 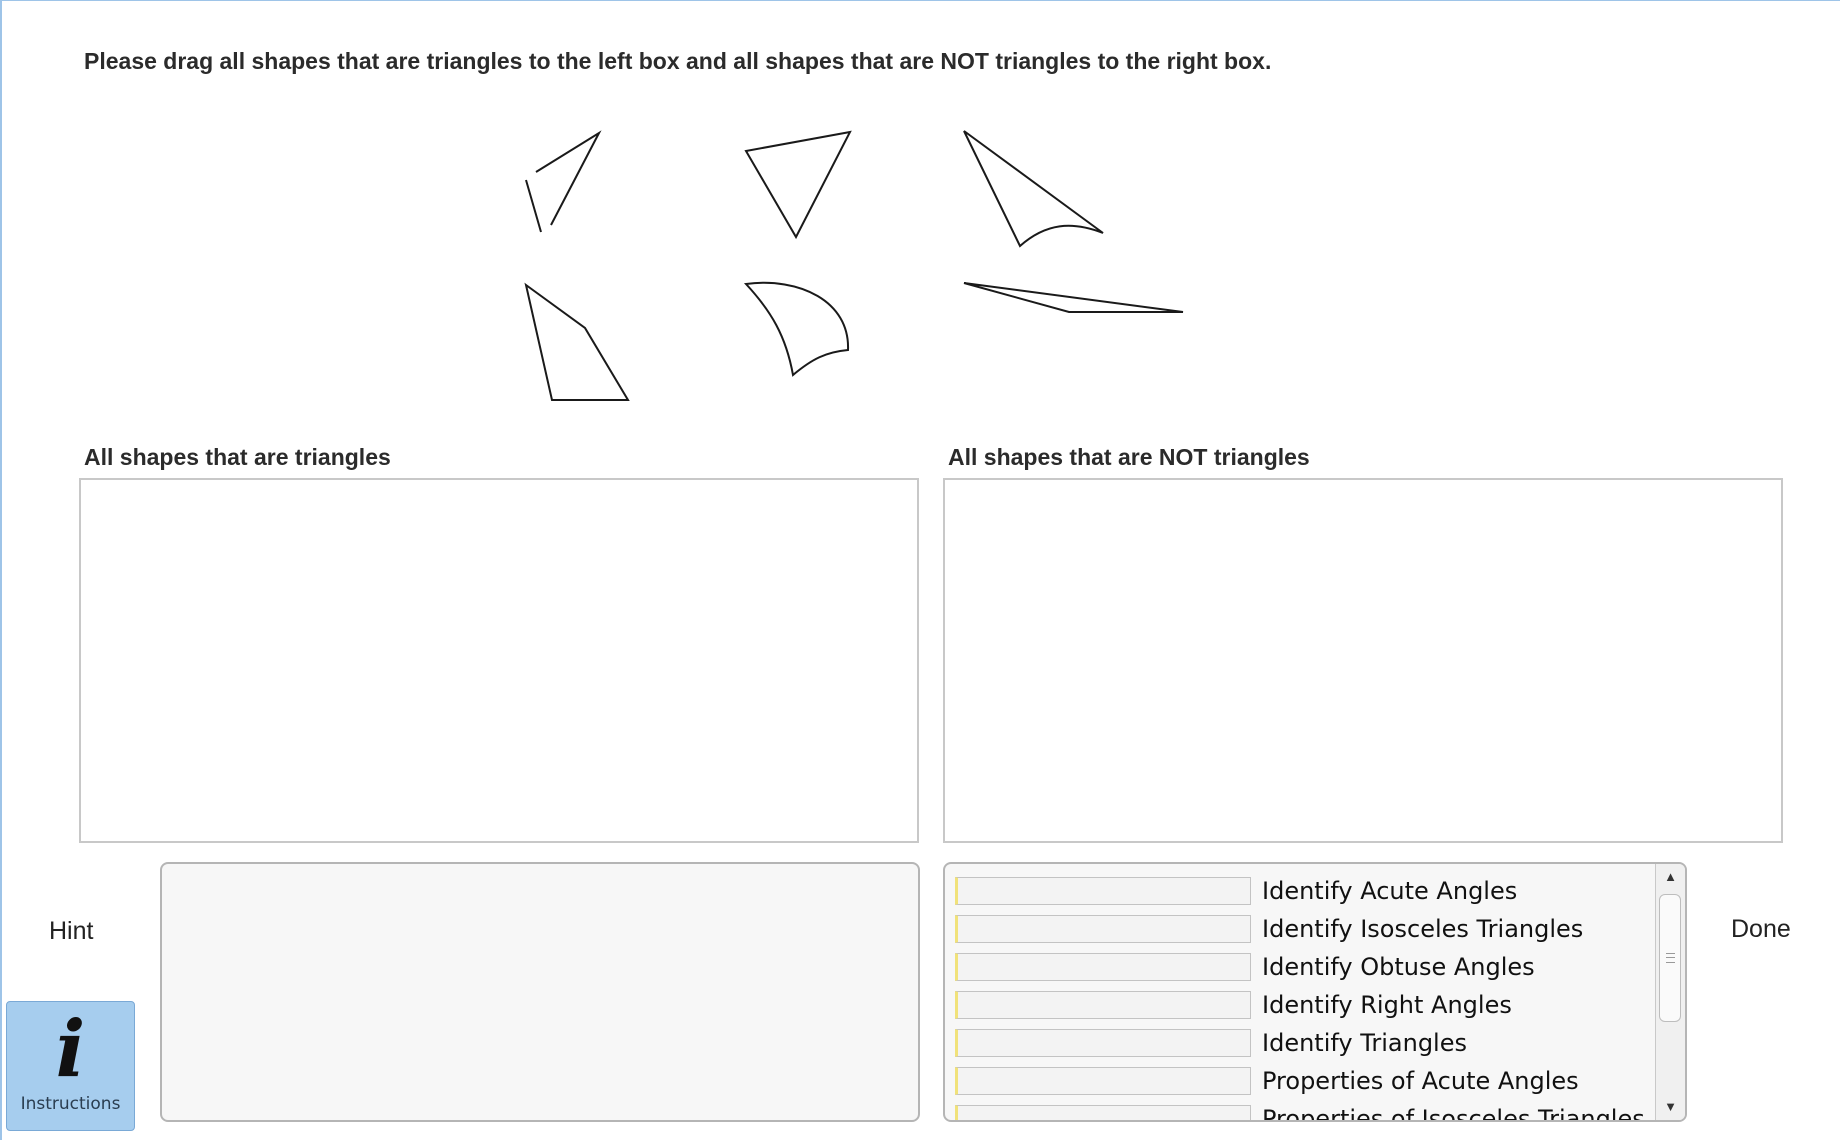 I want to click on skill-name: Identify Triangles, so click(x=1364, y=1043).